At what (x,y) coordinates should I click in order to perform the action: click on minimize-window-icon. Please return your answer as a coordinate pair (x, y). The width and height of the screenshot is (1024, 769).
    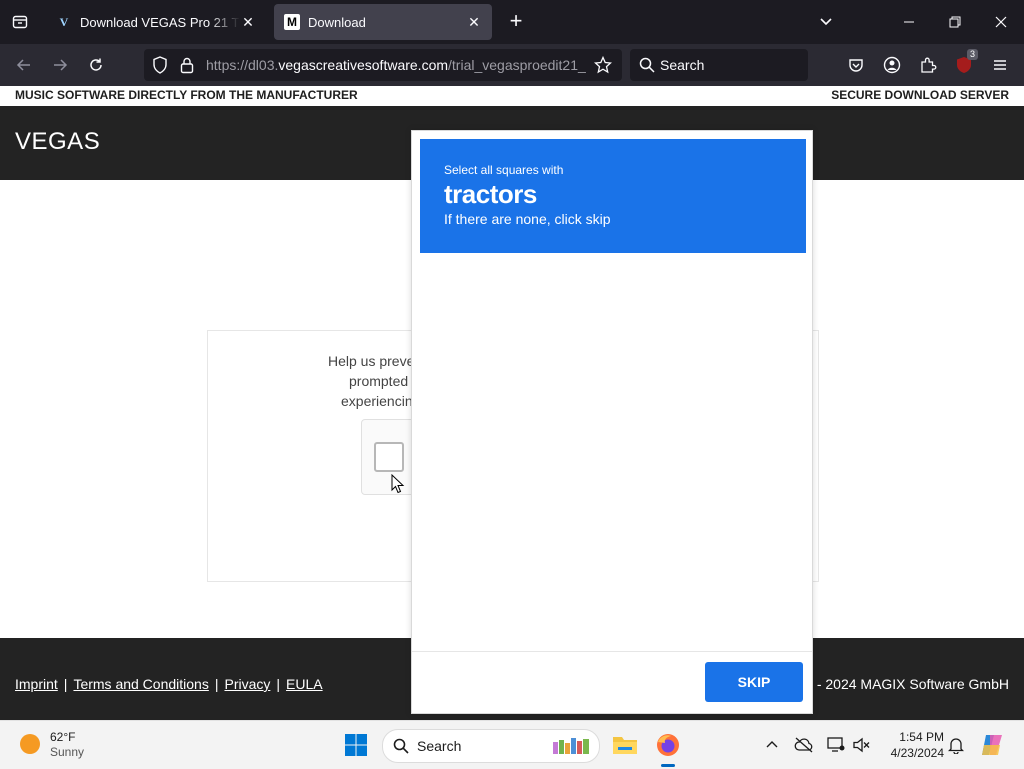
    Looking at the image, I should click on (909, 22).